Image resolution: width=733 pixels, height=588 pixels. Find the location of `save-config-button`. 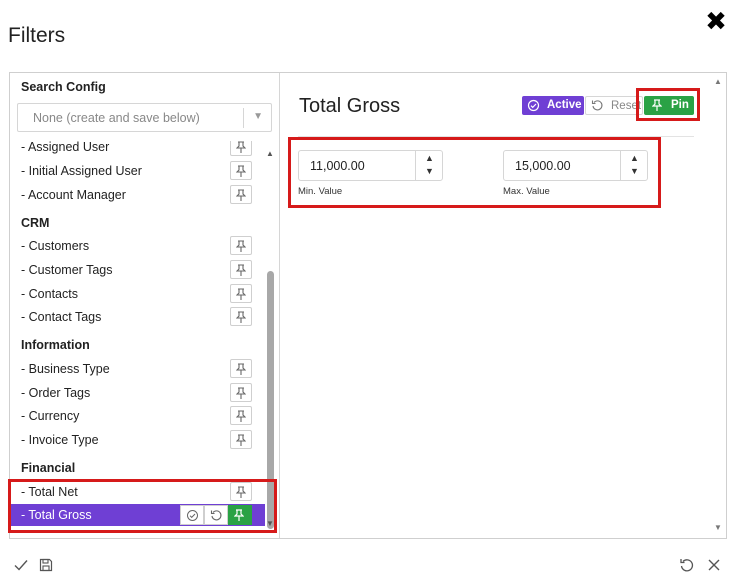

save-config-button is located at coordinates (47, 566).